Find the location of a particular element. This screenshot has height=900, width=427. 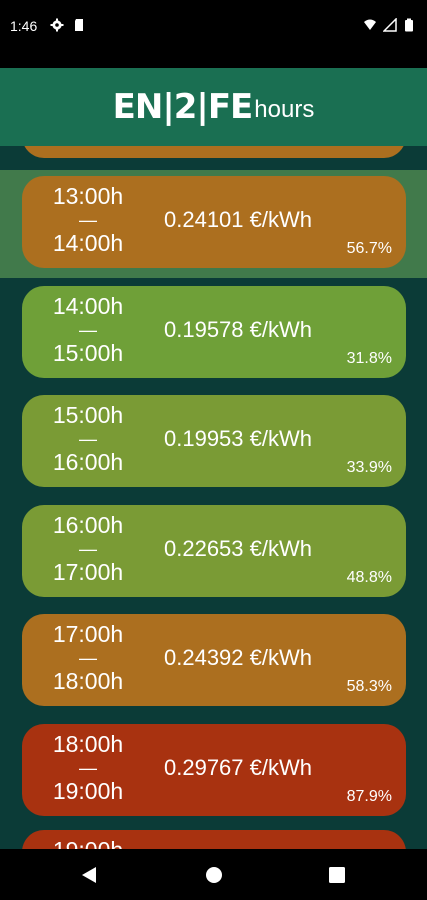

slot-percent: 56.7% is located at coordinates (369, 248).